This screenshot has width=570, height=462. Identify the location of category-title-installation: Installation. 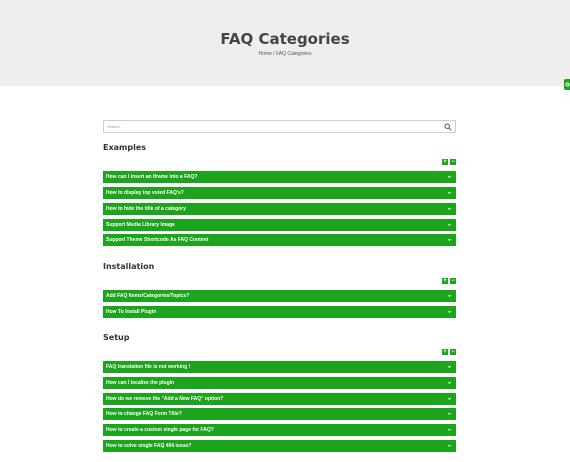
(129, 266).